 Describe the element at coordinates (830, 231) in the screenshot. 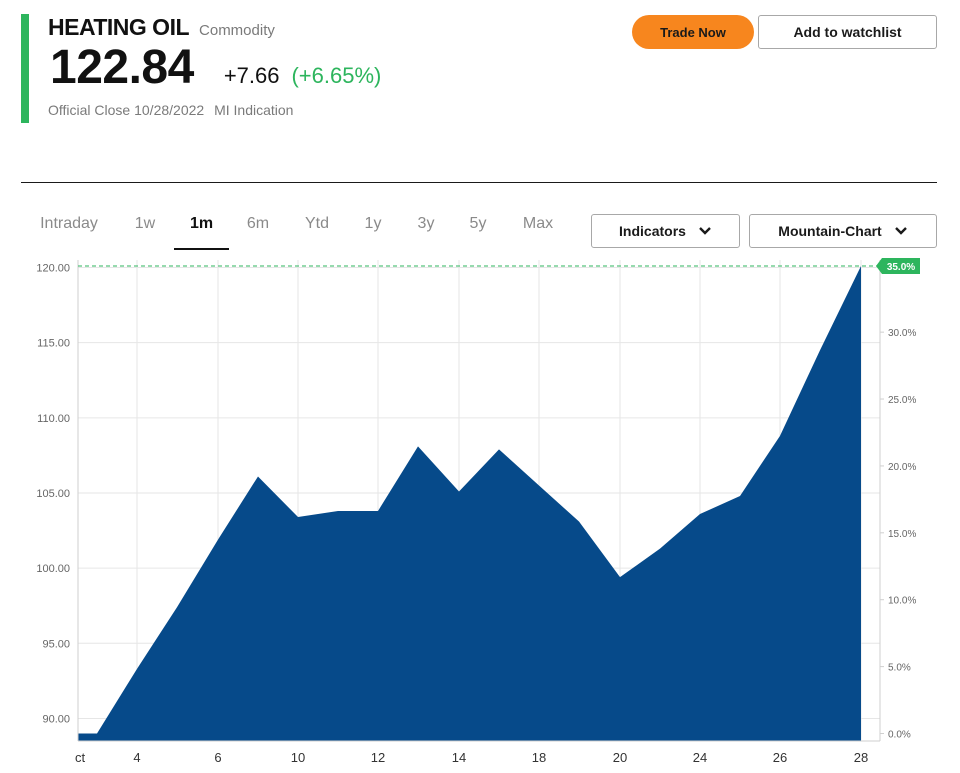

I see `chart-type-label: Mountain-Chart` at that location.